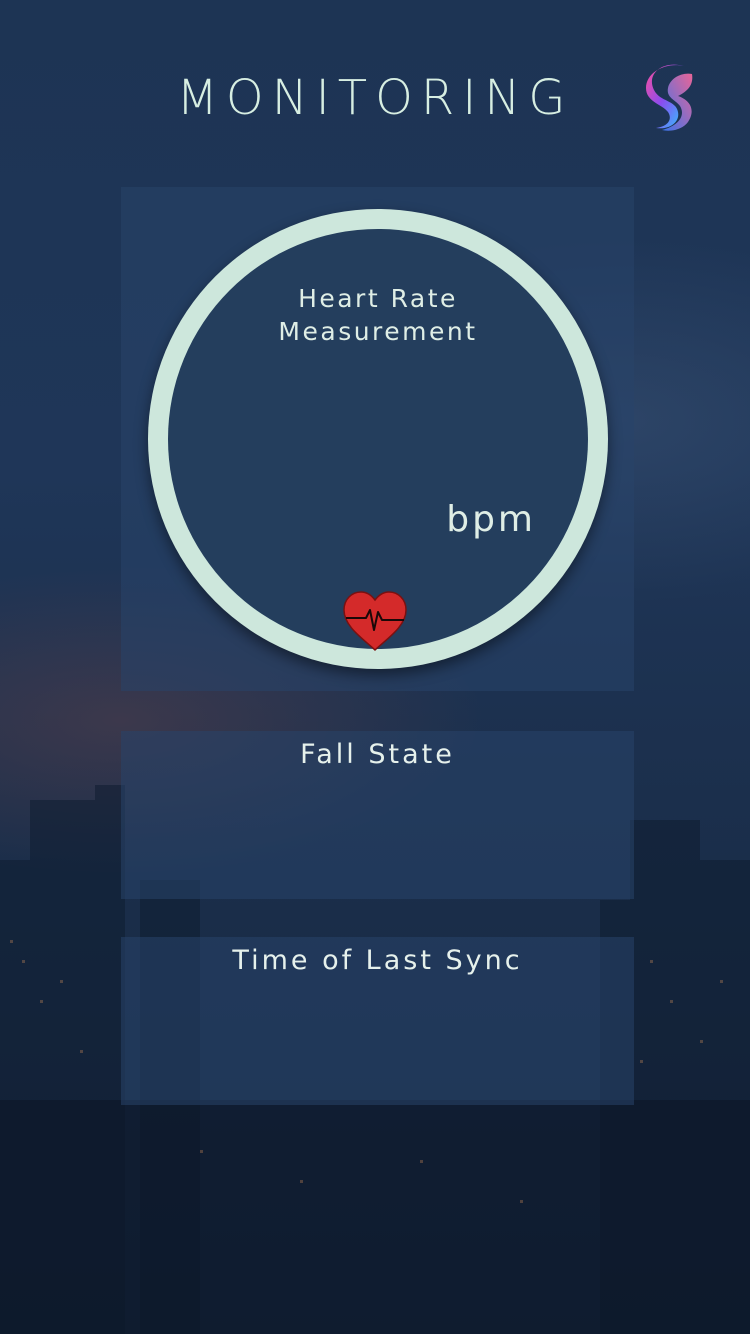  What do you see at coordinates (377, 754) in the screenshot?
I see `fall-state-title: Fall State` at bounding box center [377, 754].